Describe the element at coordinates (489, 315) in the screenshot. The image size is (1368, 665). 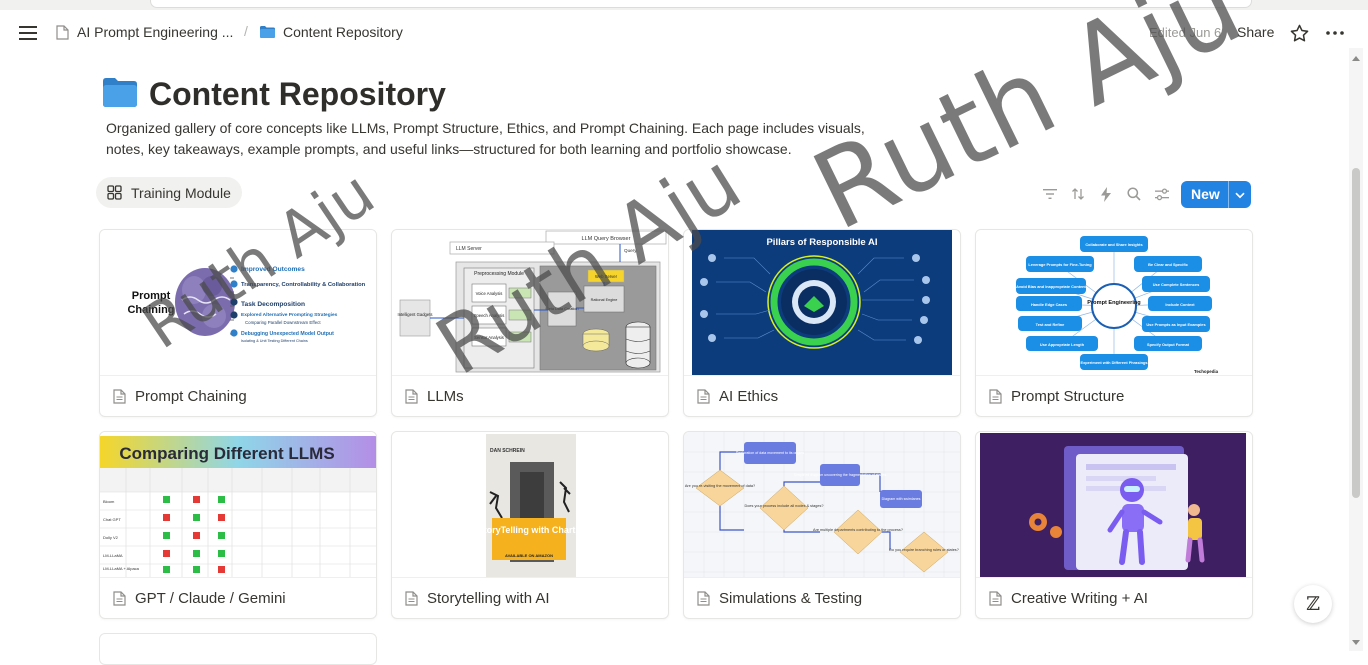
I see `cover-label-speech: Speech Analysis` at that location.